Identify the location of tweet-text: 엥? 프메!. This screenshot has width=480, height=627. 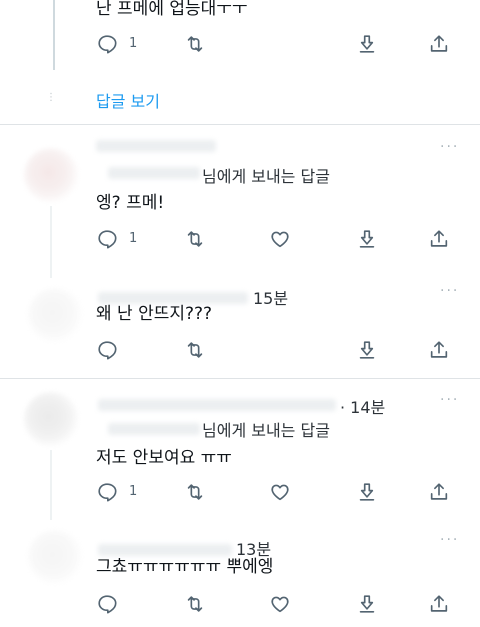
(130, 203).